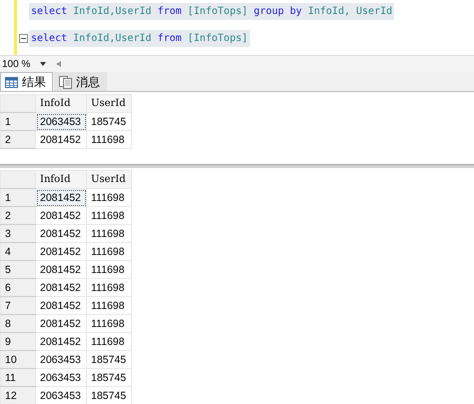  I want to click on row-number: 8, so click(18, 323).